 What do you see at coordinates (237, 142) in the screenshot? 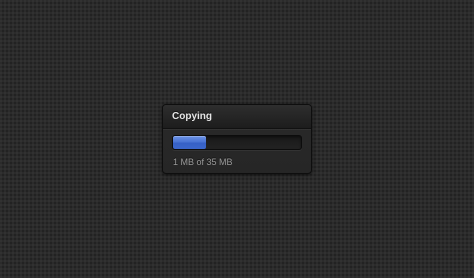
I see `progress-bar` at bounding box center [237, 142].